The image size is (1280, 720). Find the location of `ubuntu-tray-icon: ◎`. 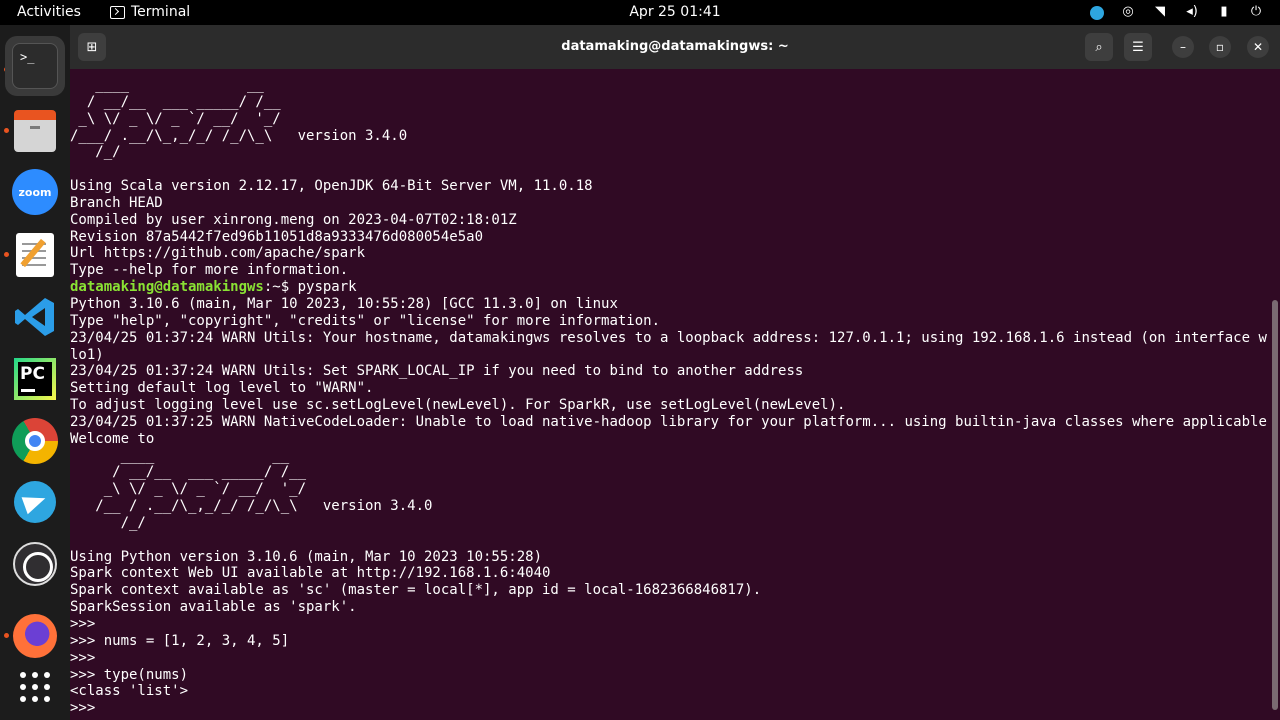

ubuntu-tray-icon: ◎ is located at coordinates (1128, 12).